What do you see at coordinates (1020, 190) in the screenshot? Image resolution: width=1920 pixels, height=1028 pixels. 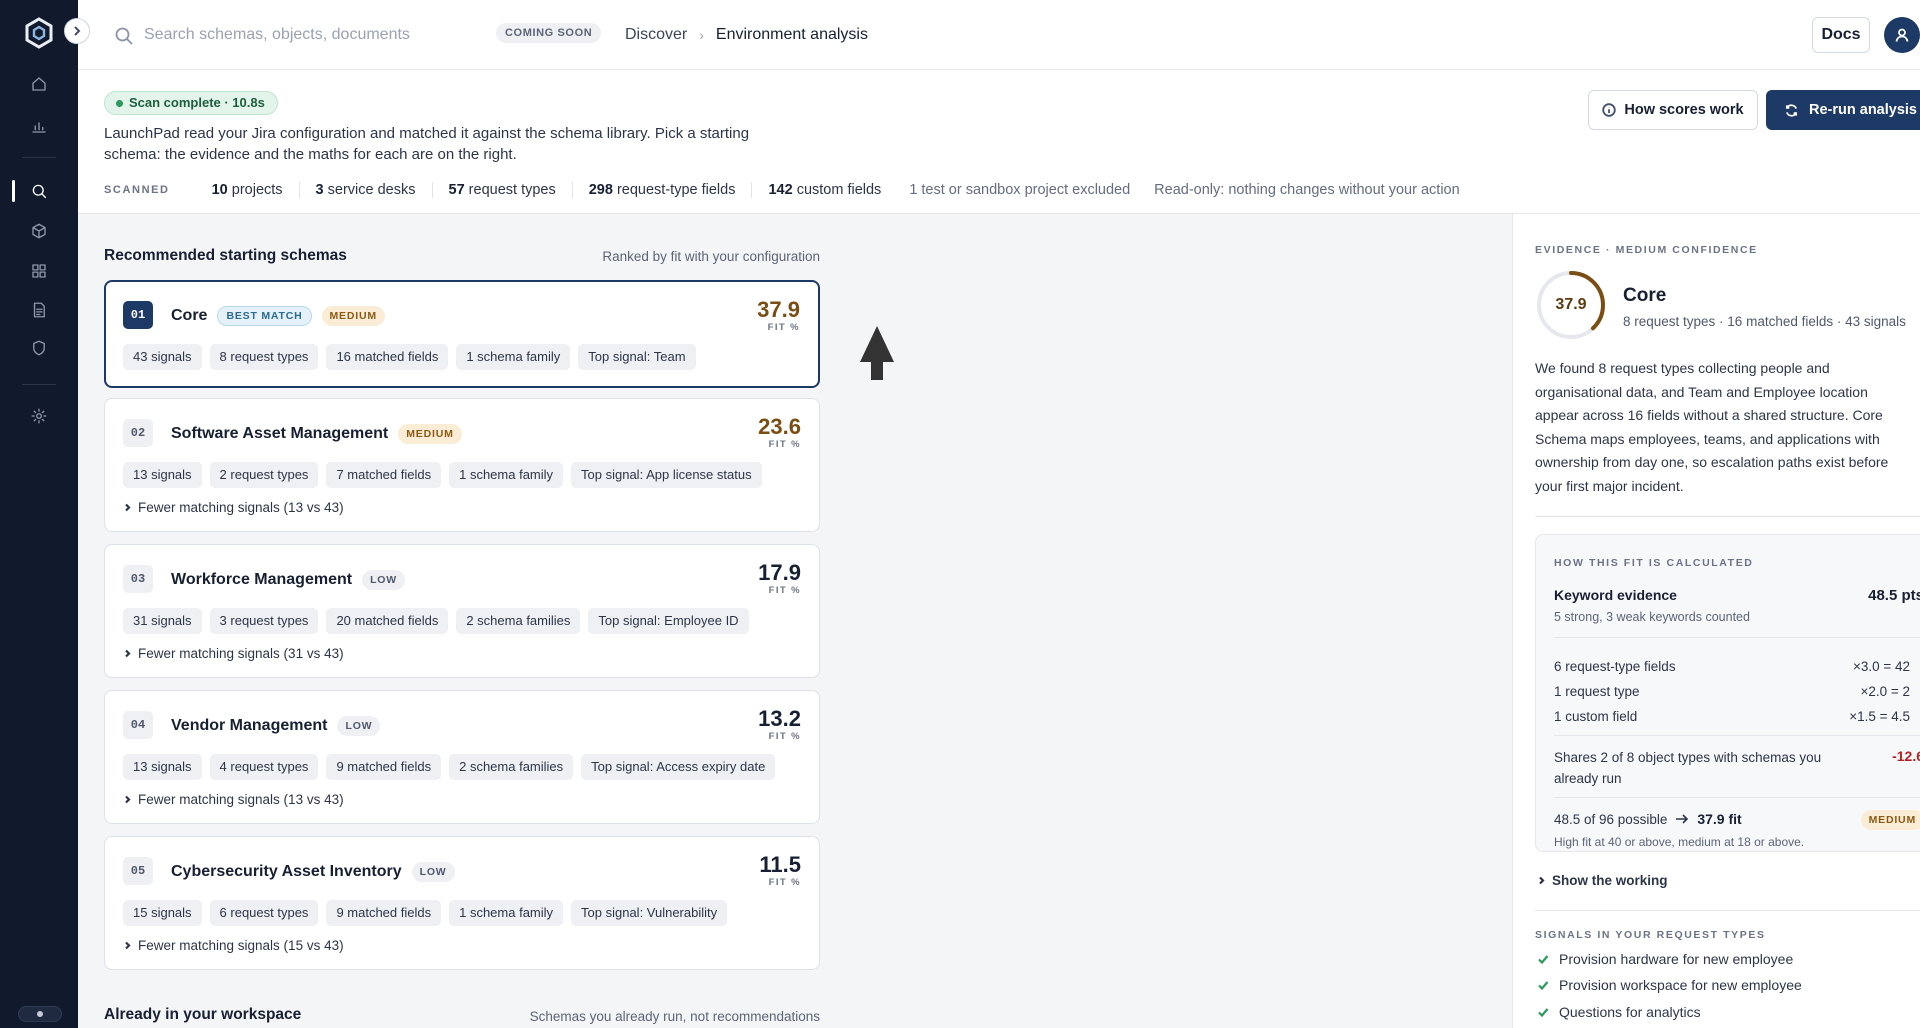 I see `excluded-note: 1 test or sandbox project excluded` at bounding box center [1020, 190].